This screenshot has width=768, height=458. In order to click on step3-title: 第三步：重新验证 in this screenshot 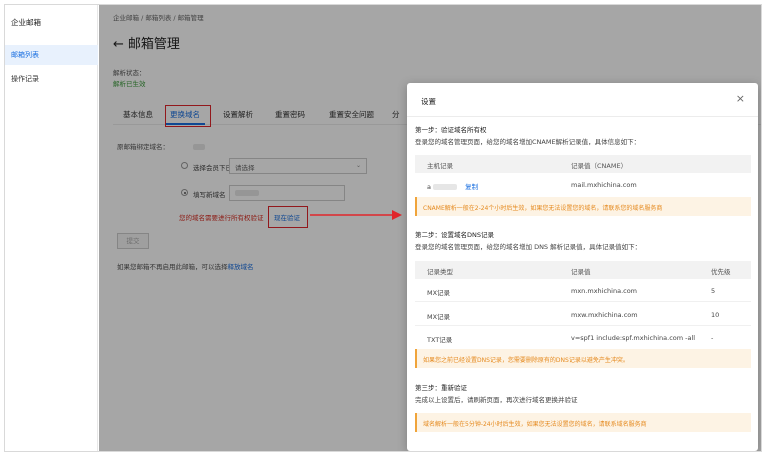, I will do `click(441, 388)`.